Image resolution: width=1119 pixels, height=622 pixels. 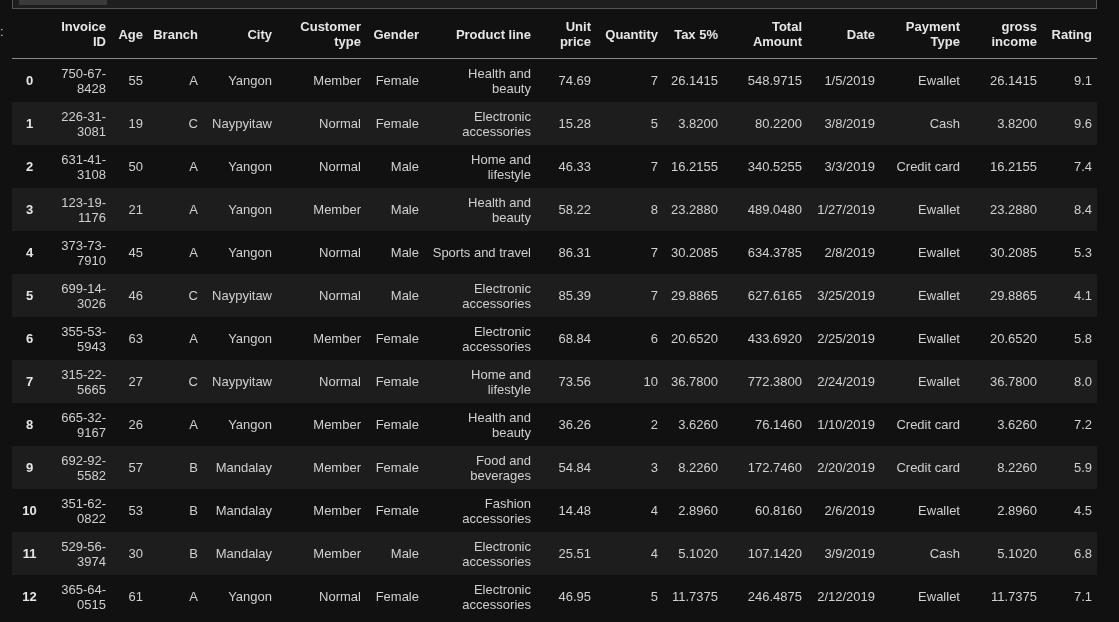 What do you see at coordinates (843, 467) in the screenshot?
I see `table-cell: 2/20/2019` at bounding box center [843, 467].